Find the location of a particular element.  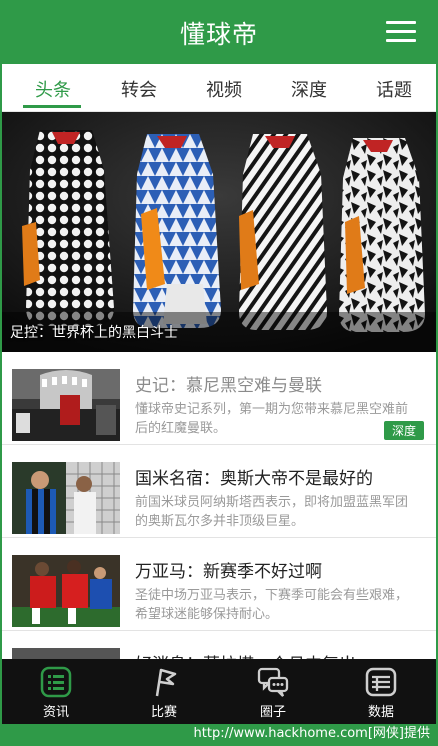

news-title: 万亚马：新赛季不好过啊 is located at coordinates (228, 572).